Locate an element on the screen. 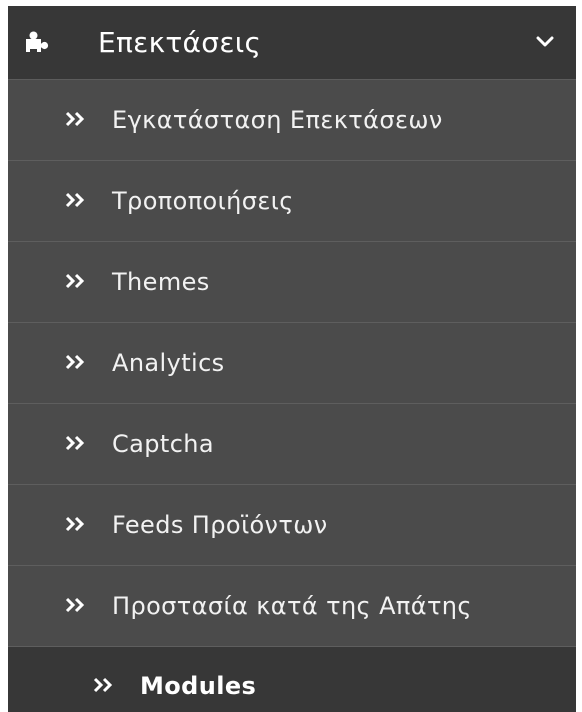 This screenshot has width=582, height=712. submenu-item-analytics: Analytics is located at coordinates (292, 363).